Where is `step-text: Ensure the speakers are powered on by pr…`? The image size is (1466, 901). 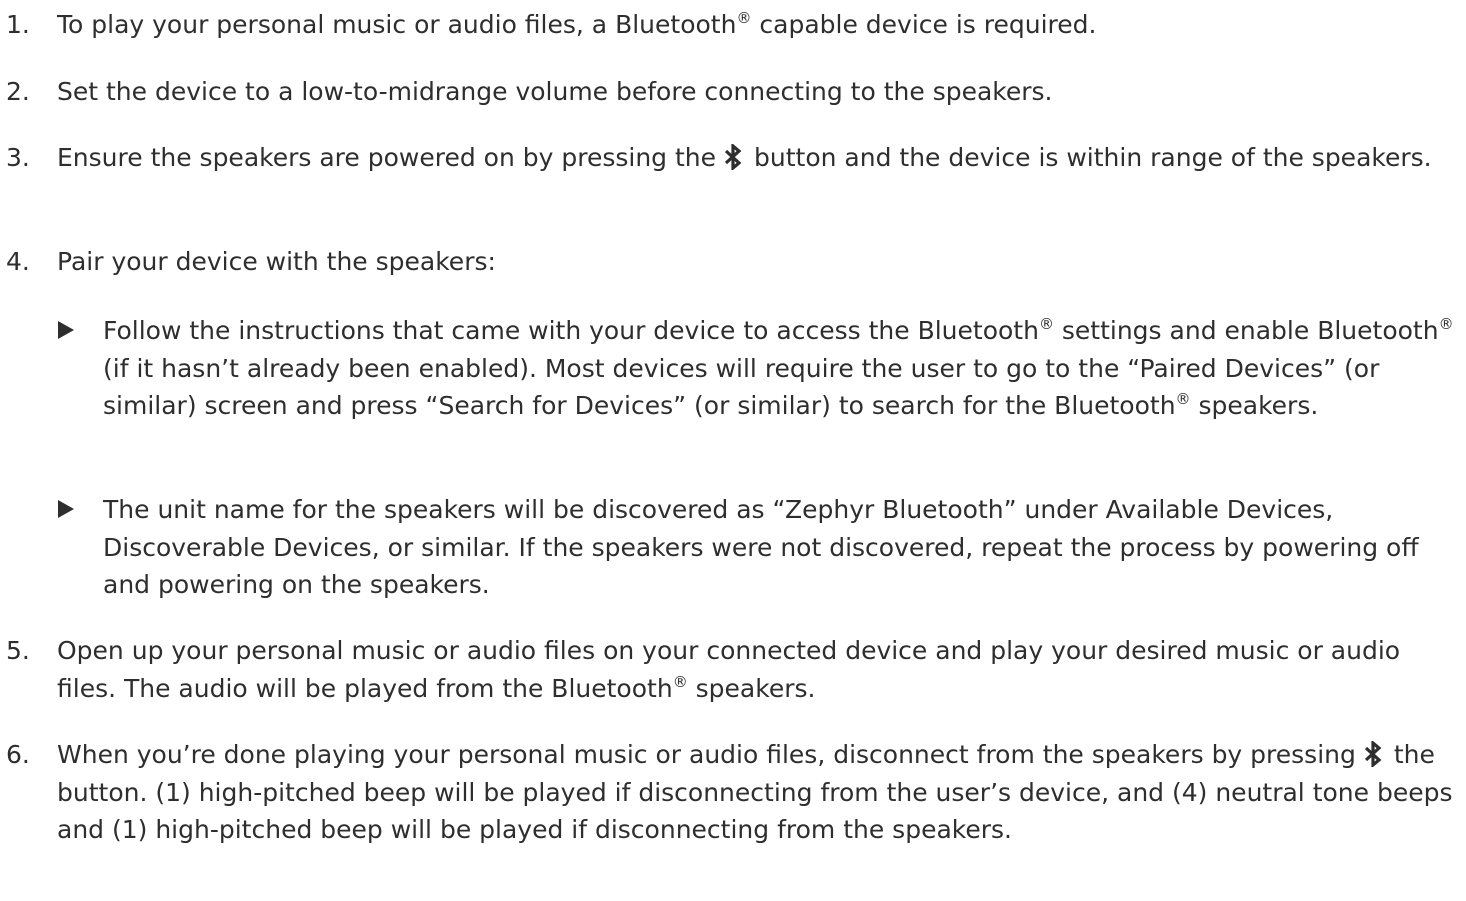
step-text: Ensure the speakers are powered on by pr… is located at coordinates (744, 157).